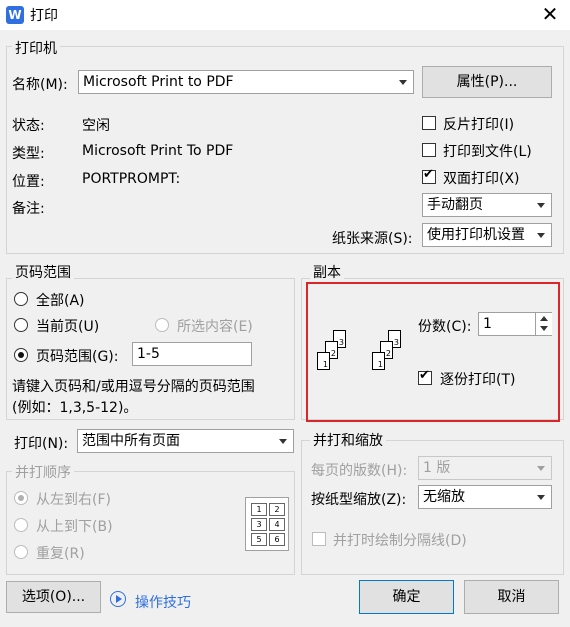 This screenshot has width=570, height=627. What do you see at coordinates (36, 48) in the screenshot?
I see `printer-group-label: 打印机` at bounding box center [36, 48].